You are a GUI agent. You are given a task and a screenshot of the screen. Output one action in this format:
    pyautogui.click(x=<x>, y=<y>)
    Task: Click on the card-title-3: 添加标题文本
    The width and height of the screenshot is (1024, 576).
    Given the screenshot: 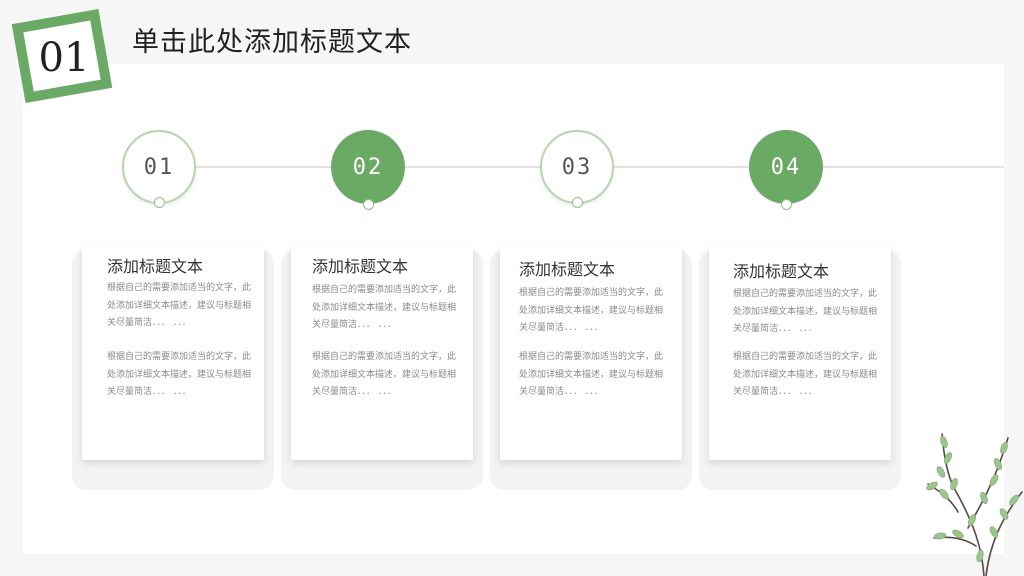 What is the action you would take?
    pyautogui.click(x=567, y=268)
    